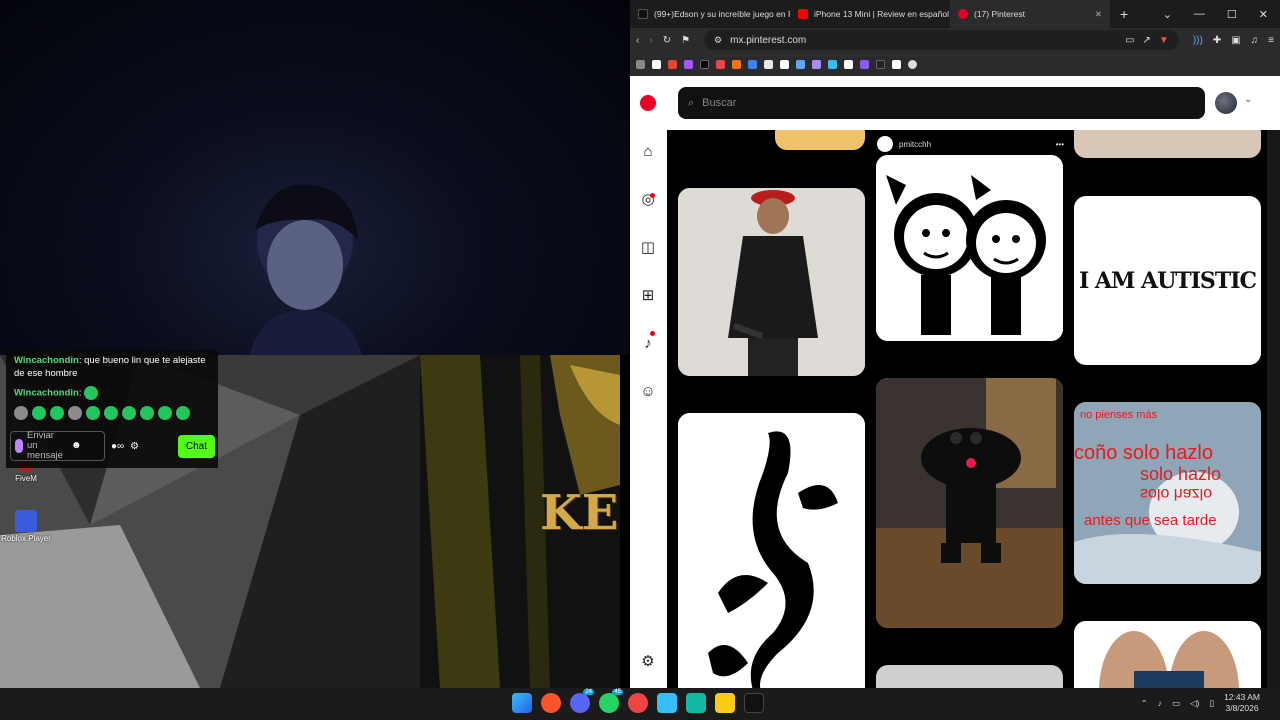  I want to click on close-window-button: ✕, so click(1263, 14).